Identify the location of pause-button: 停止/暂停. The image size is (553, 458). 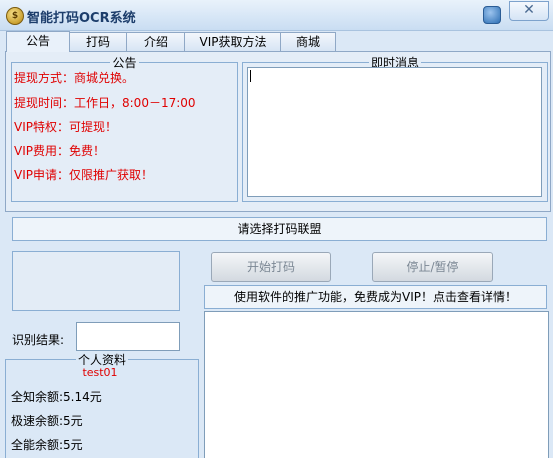
(432, 267).